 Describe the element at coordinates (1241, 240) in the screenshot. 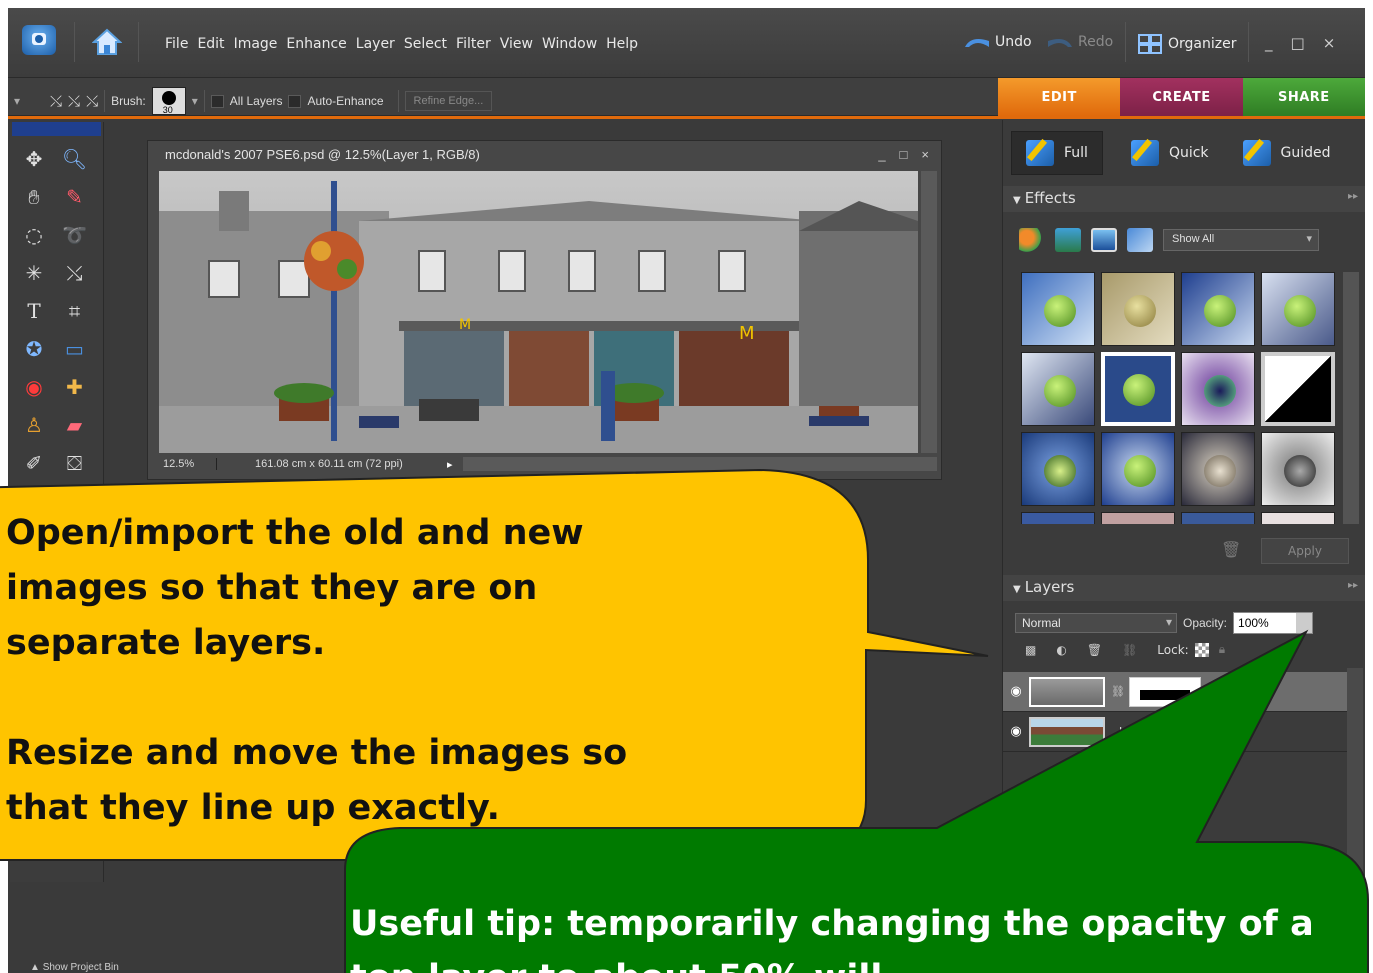

I see `effects-filter-select: Show All` at that location.